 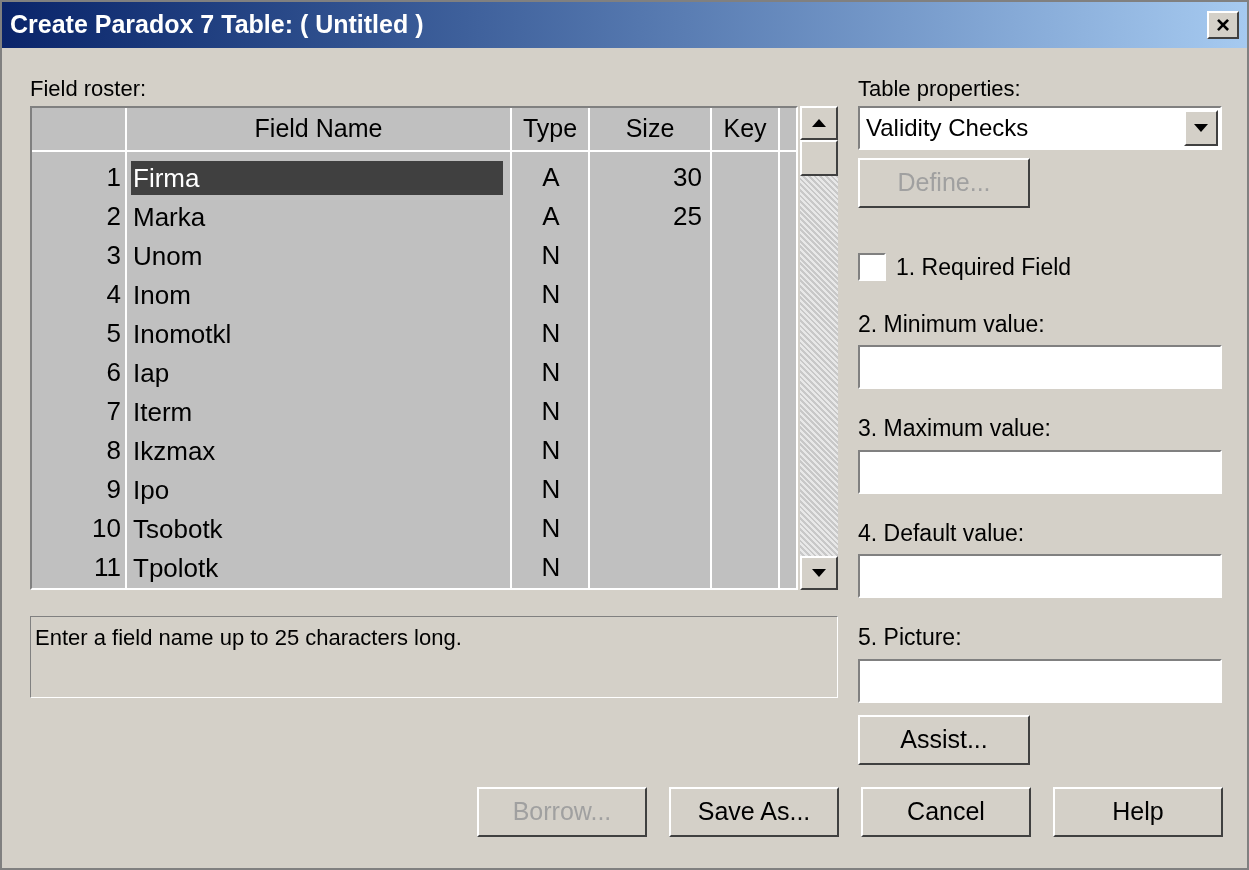 What do you see at coordinates (113, 294) in the screenshot?
I see `row-number: 4` at bounding box center [113, 294].